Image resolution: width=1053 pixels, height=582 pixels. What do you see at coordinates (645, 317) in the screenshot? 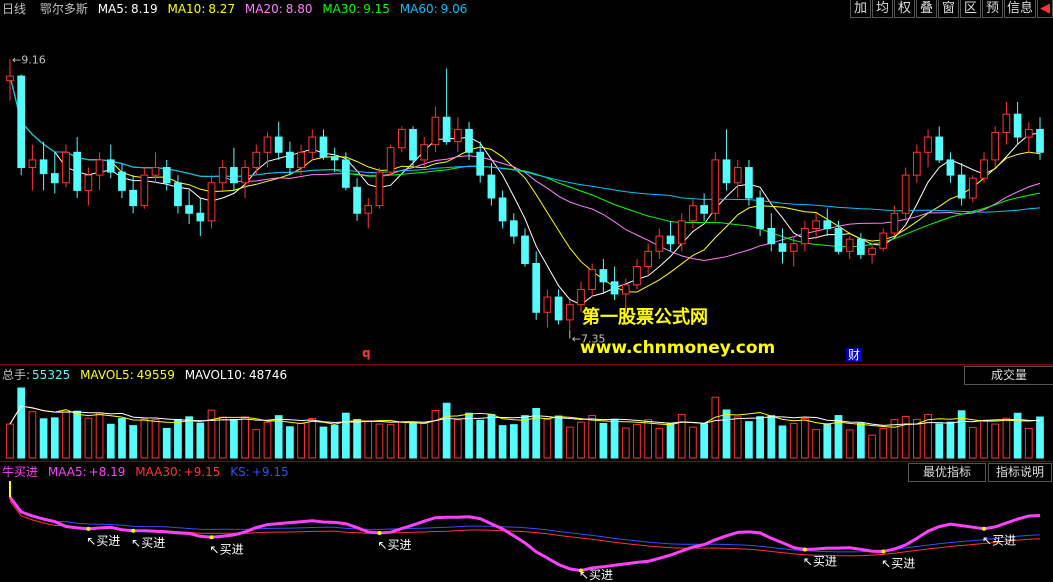
I see `watermark-title: 第一股票公式网` at bounding box center [645, 317].